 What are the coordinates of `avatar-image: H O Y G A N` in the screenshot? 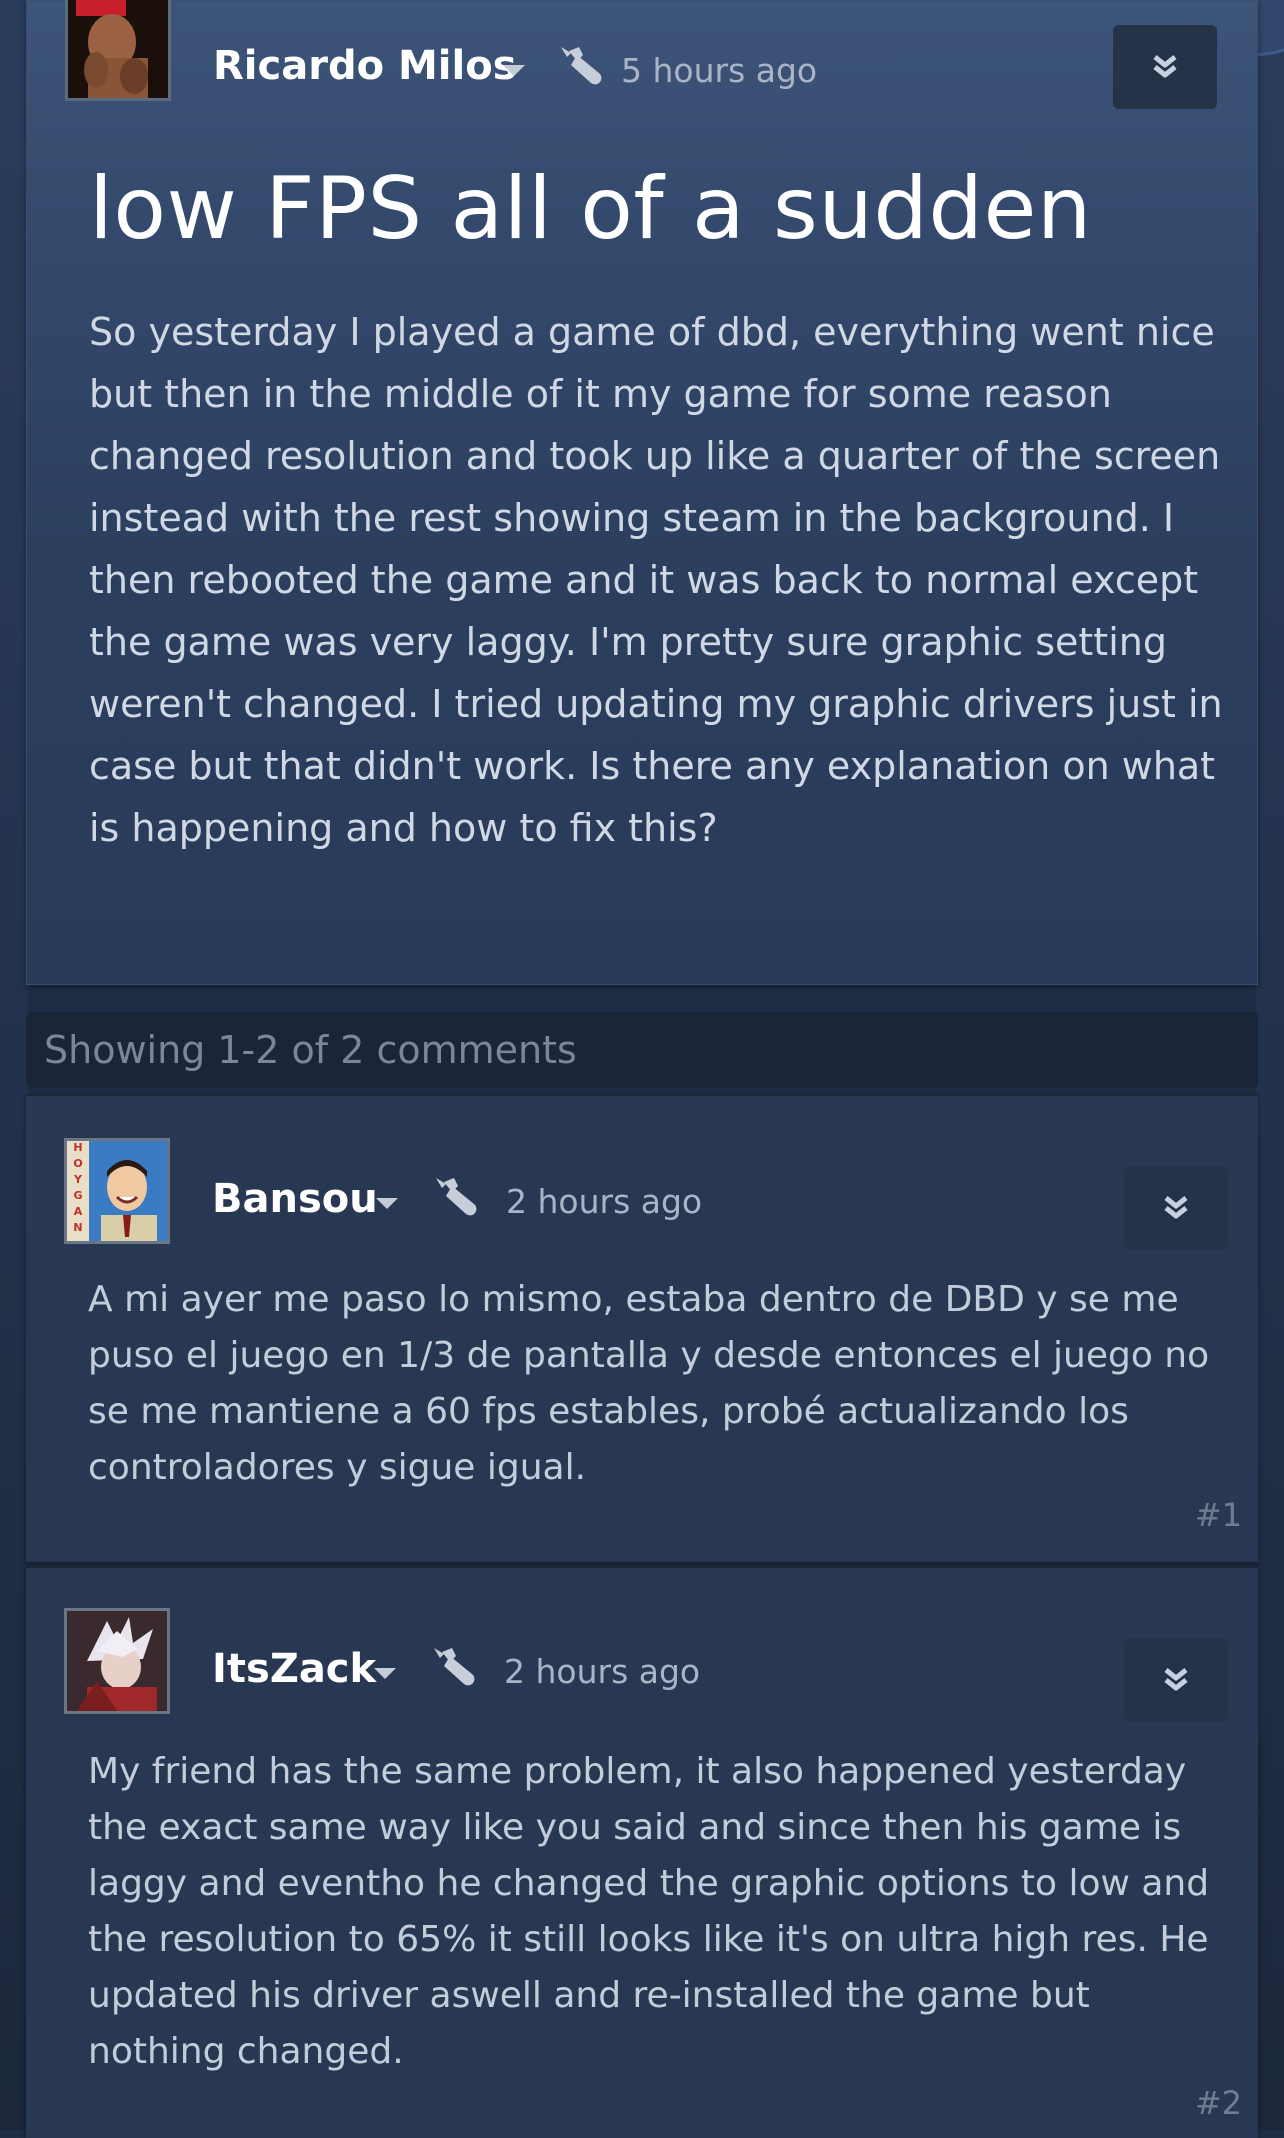 It's located at (117, 1191).